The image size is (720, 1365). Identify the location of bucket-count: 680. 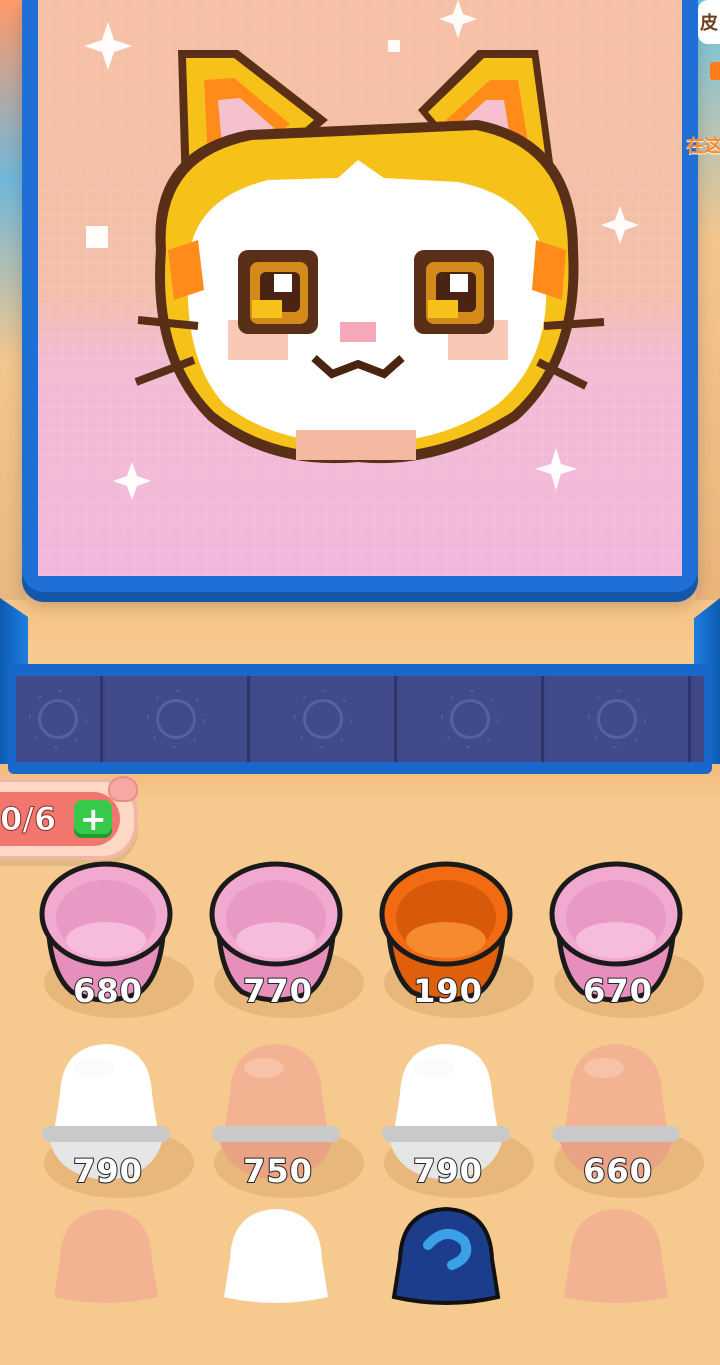
(107, 991).